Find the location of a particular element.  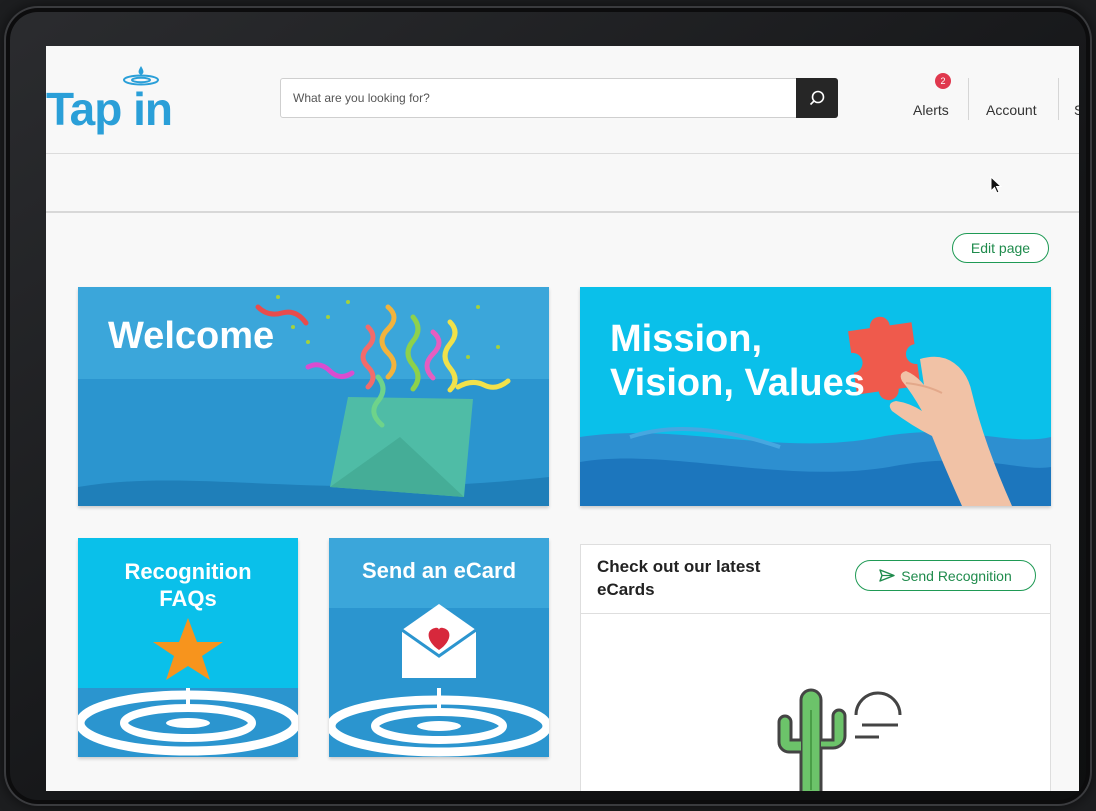

mission-vision-values-tile: Mission, Vision, Values is located at coordinates (815, 396).